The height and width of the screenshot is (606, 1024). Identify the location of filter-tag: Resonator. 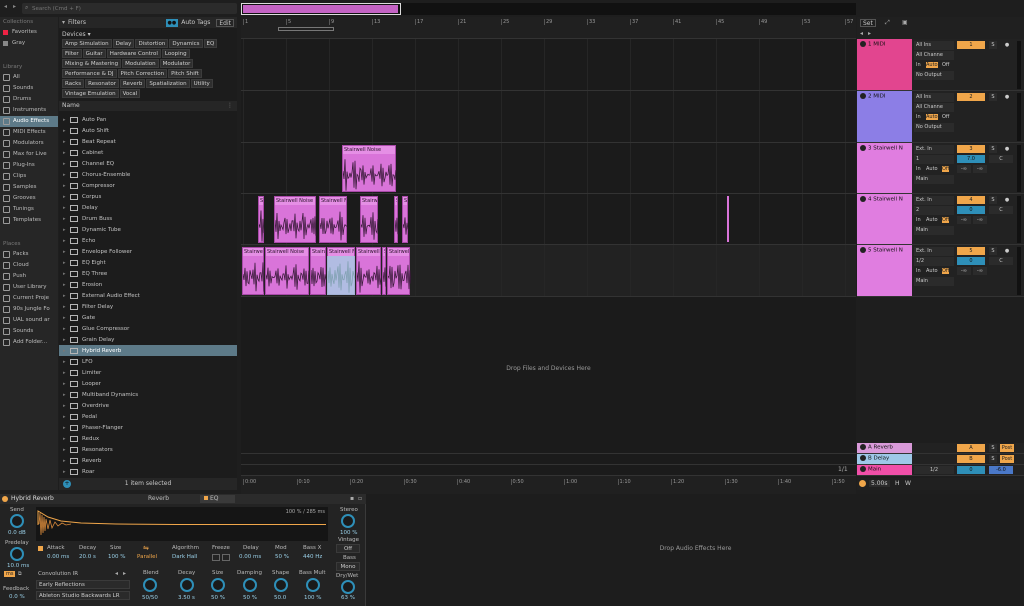
(102, 83).